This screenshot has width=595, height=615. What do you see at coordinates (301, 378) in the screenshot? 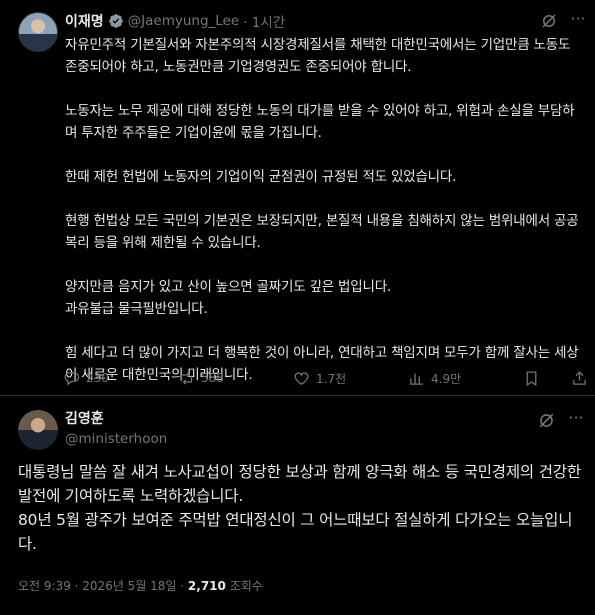
I see `like-icon` at bounding box center [301, 378].